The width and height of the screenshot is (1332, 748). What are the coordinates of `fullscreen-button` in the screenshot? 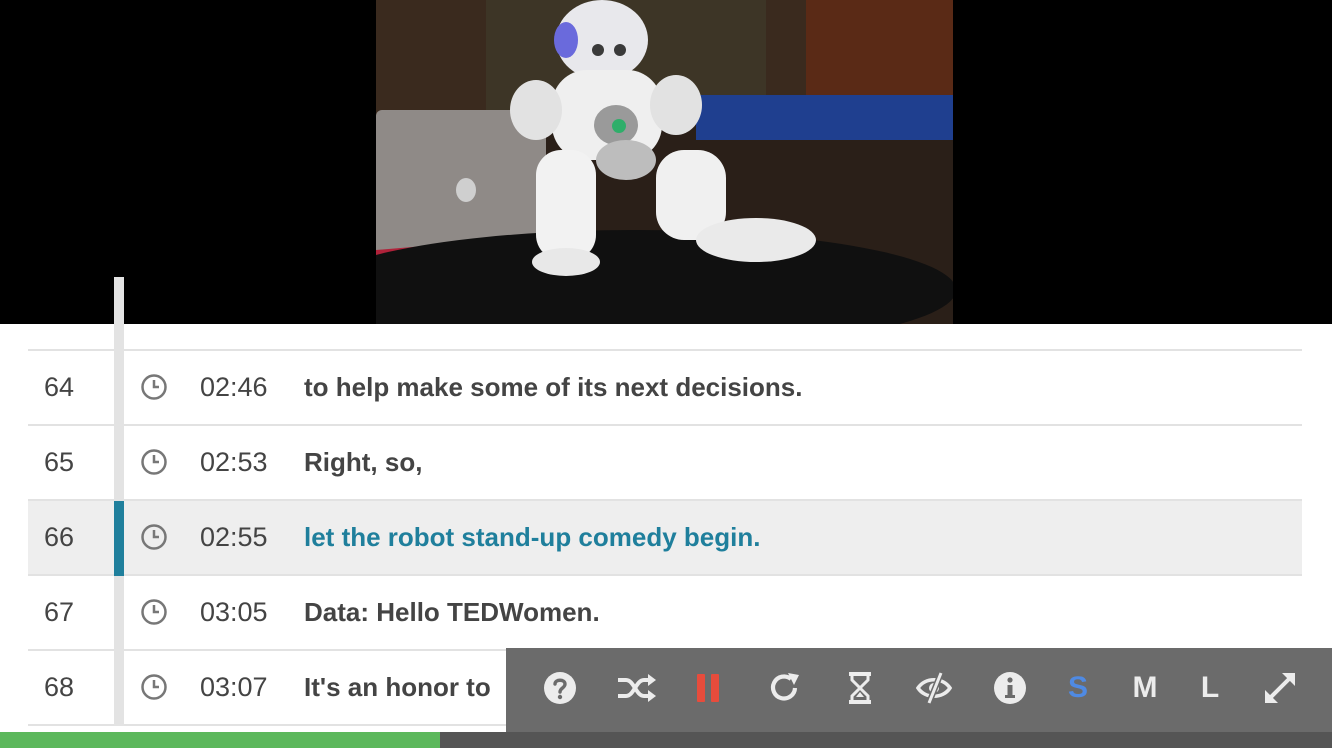 It's located at (1280, 688).